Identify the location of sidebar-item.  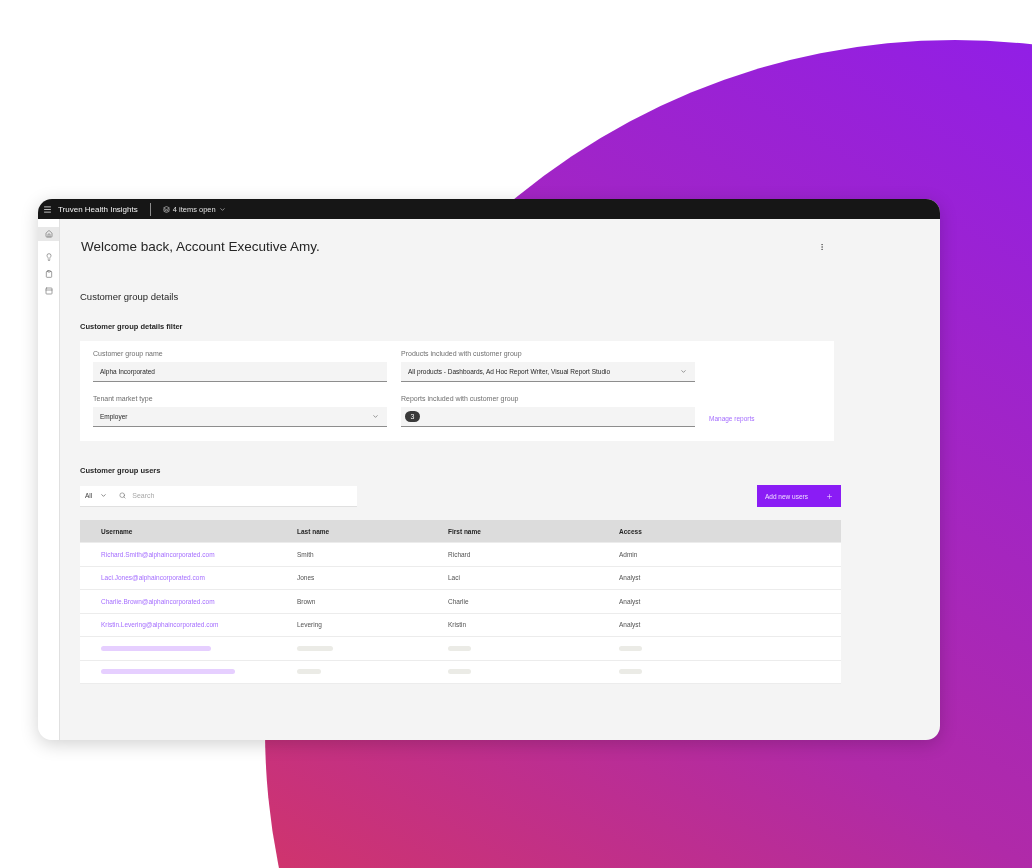
(48, 234).